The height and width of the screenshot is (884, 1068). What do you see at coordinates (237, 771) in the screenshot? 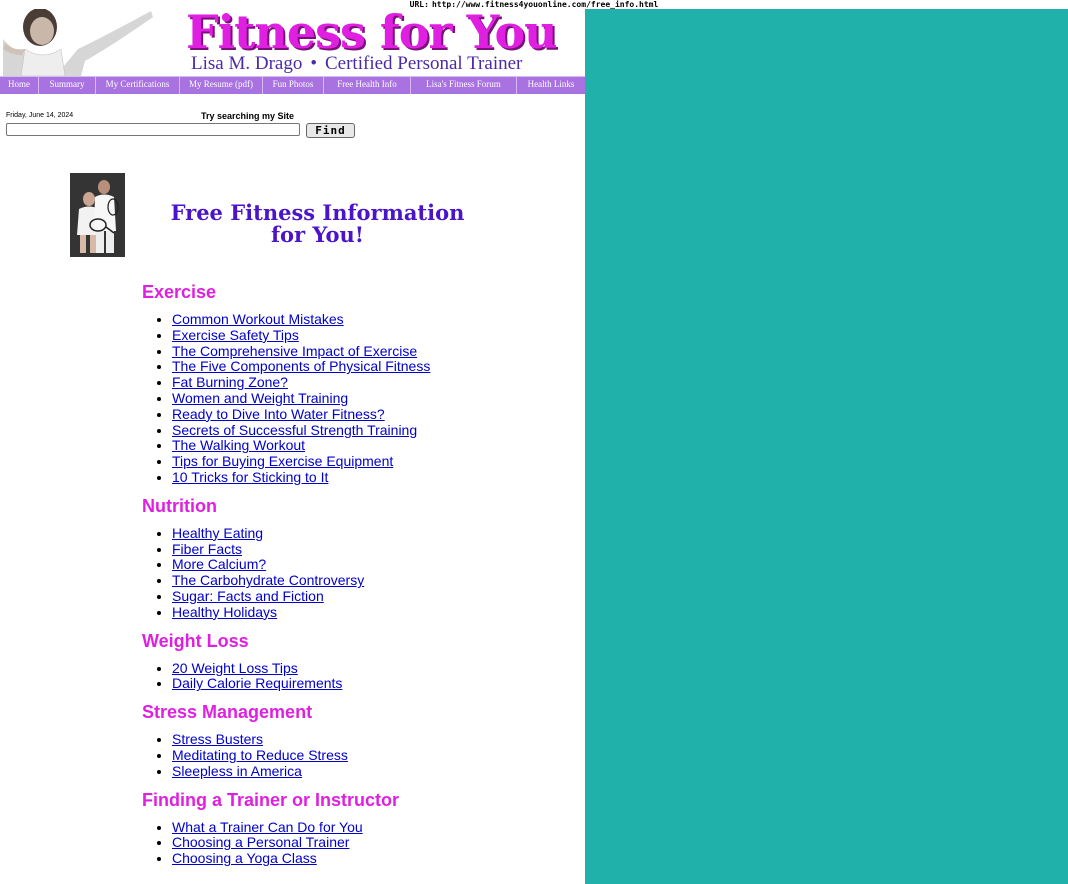
I see `article-link: Sleepless in America` at bounding box center [237, 771].